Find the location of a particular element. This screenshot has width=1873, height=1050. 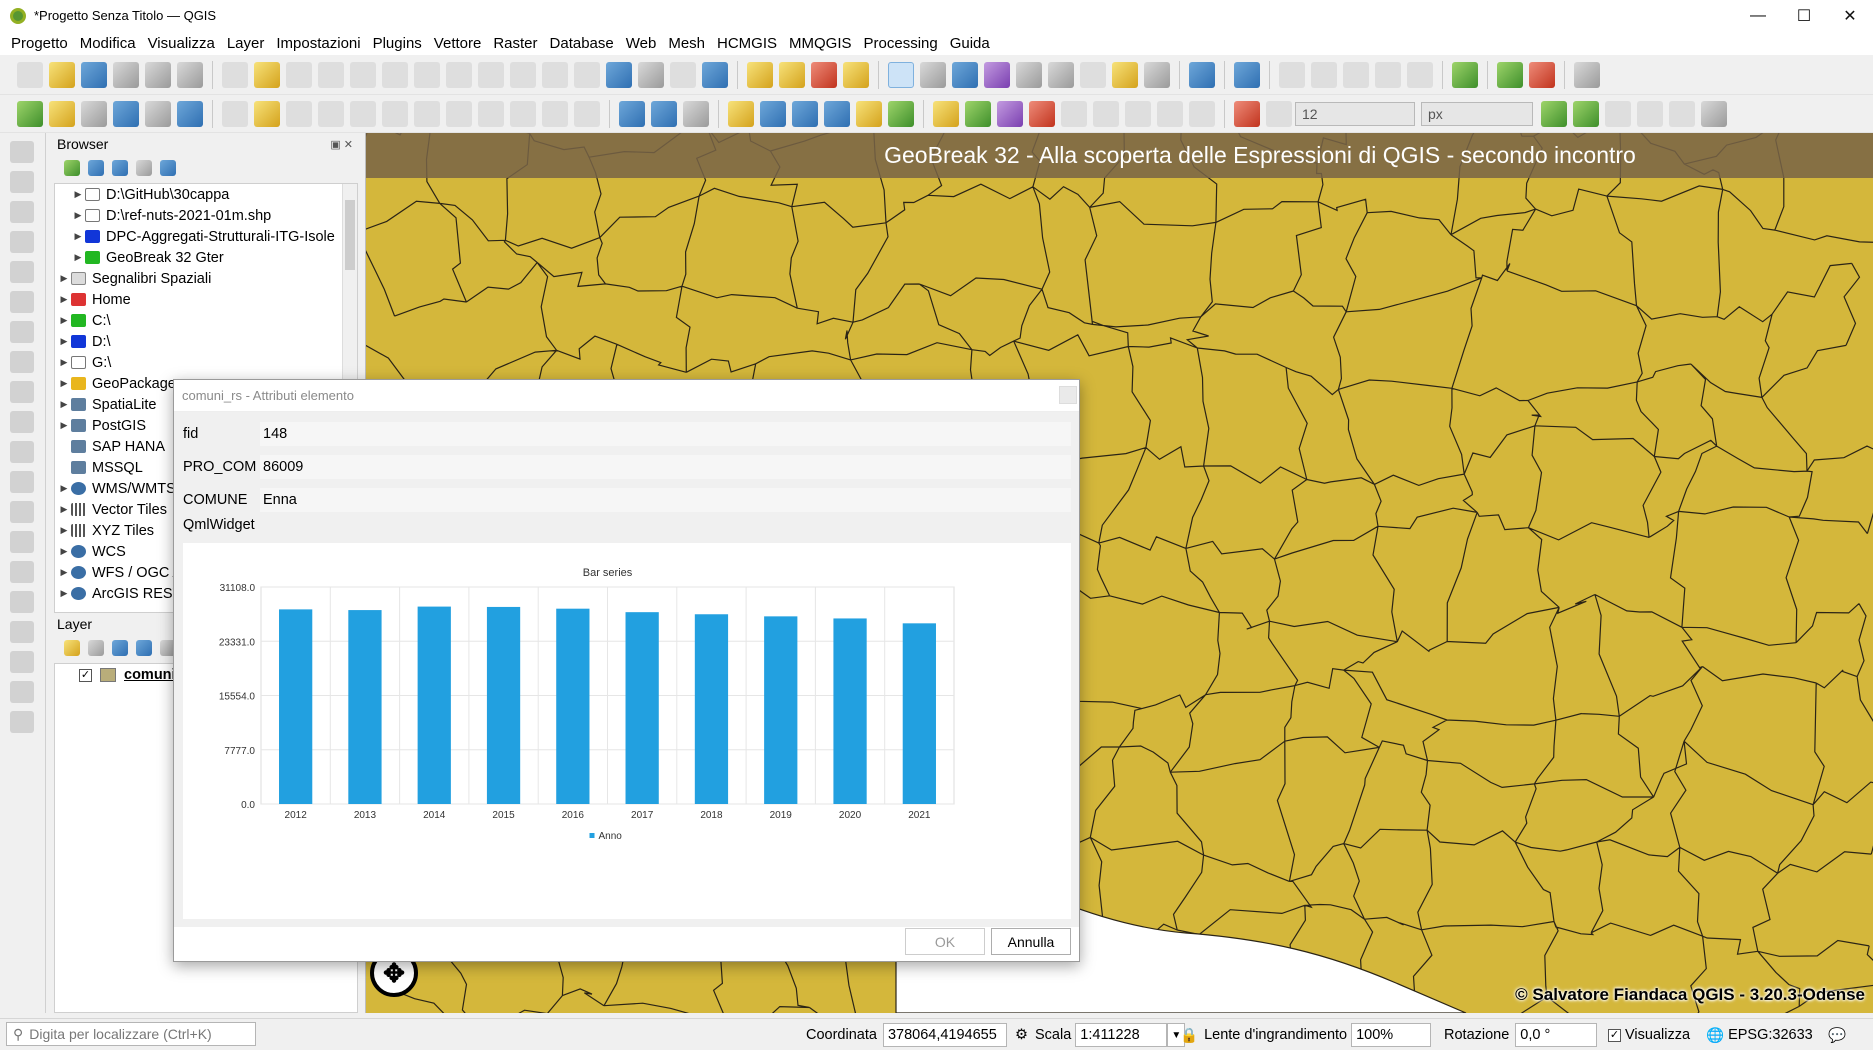

vtool-16-icon is located at coordinates (22, 602).